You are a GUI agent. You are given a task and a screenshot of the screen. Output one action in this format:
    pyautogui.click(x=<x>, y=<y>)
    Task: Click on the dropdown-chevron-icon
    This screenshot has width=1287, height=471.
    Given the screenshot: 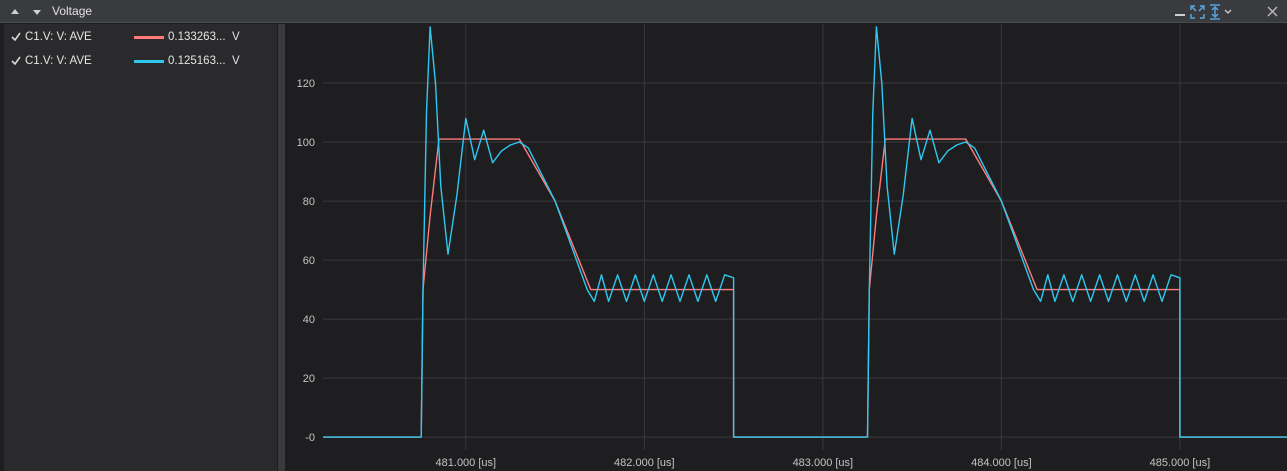 What is the action you would take?
    pyautogui.click(x=1228, y=11)
    